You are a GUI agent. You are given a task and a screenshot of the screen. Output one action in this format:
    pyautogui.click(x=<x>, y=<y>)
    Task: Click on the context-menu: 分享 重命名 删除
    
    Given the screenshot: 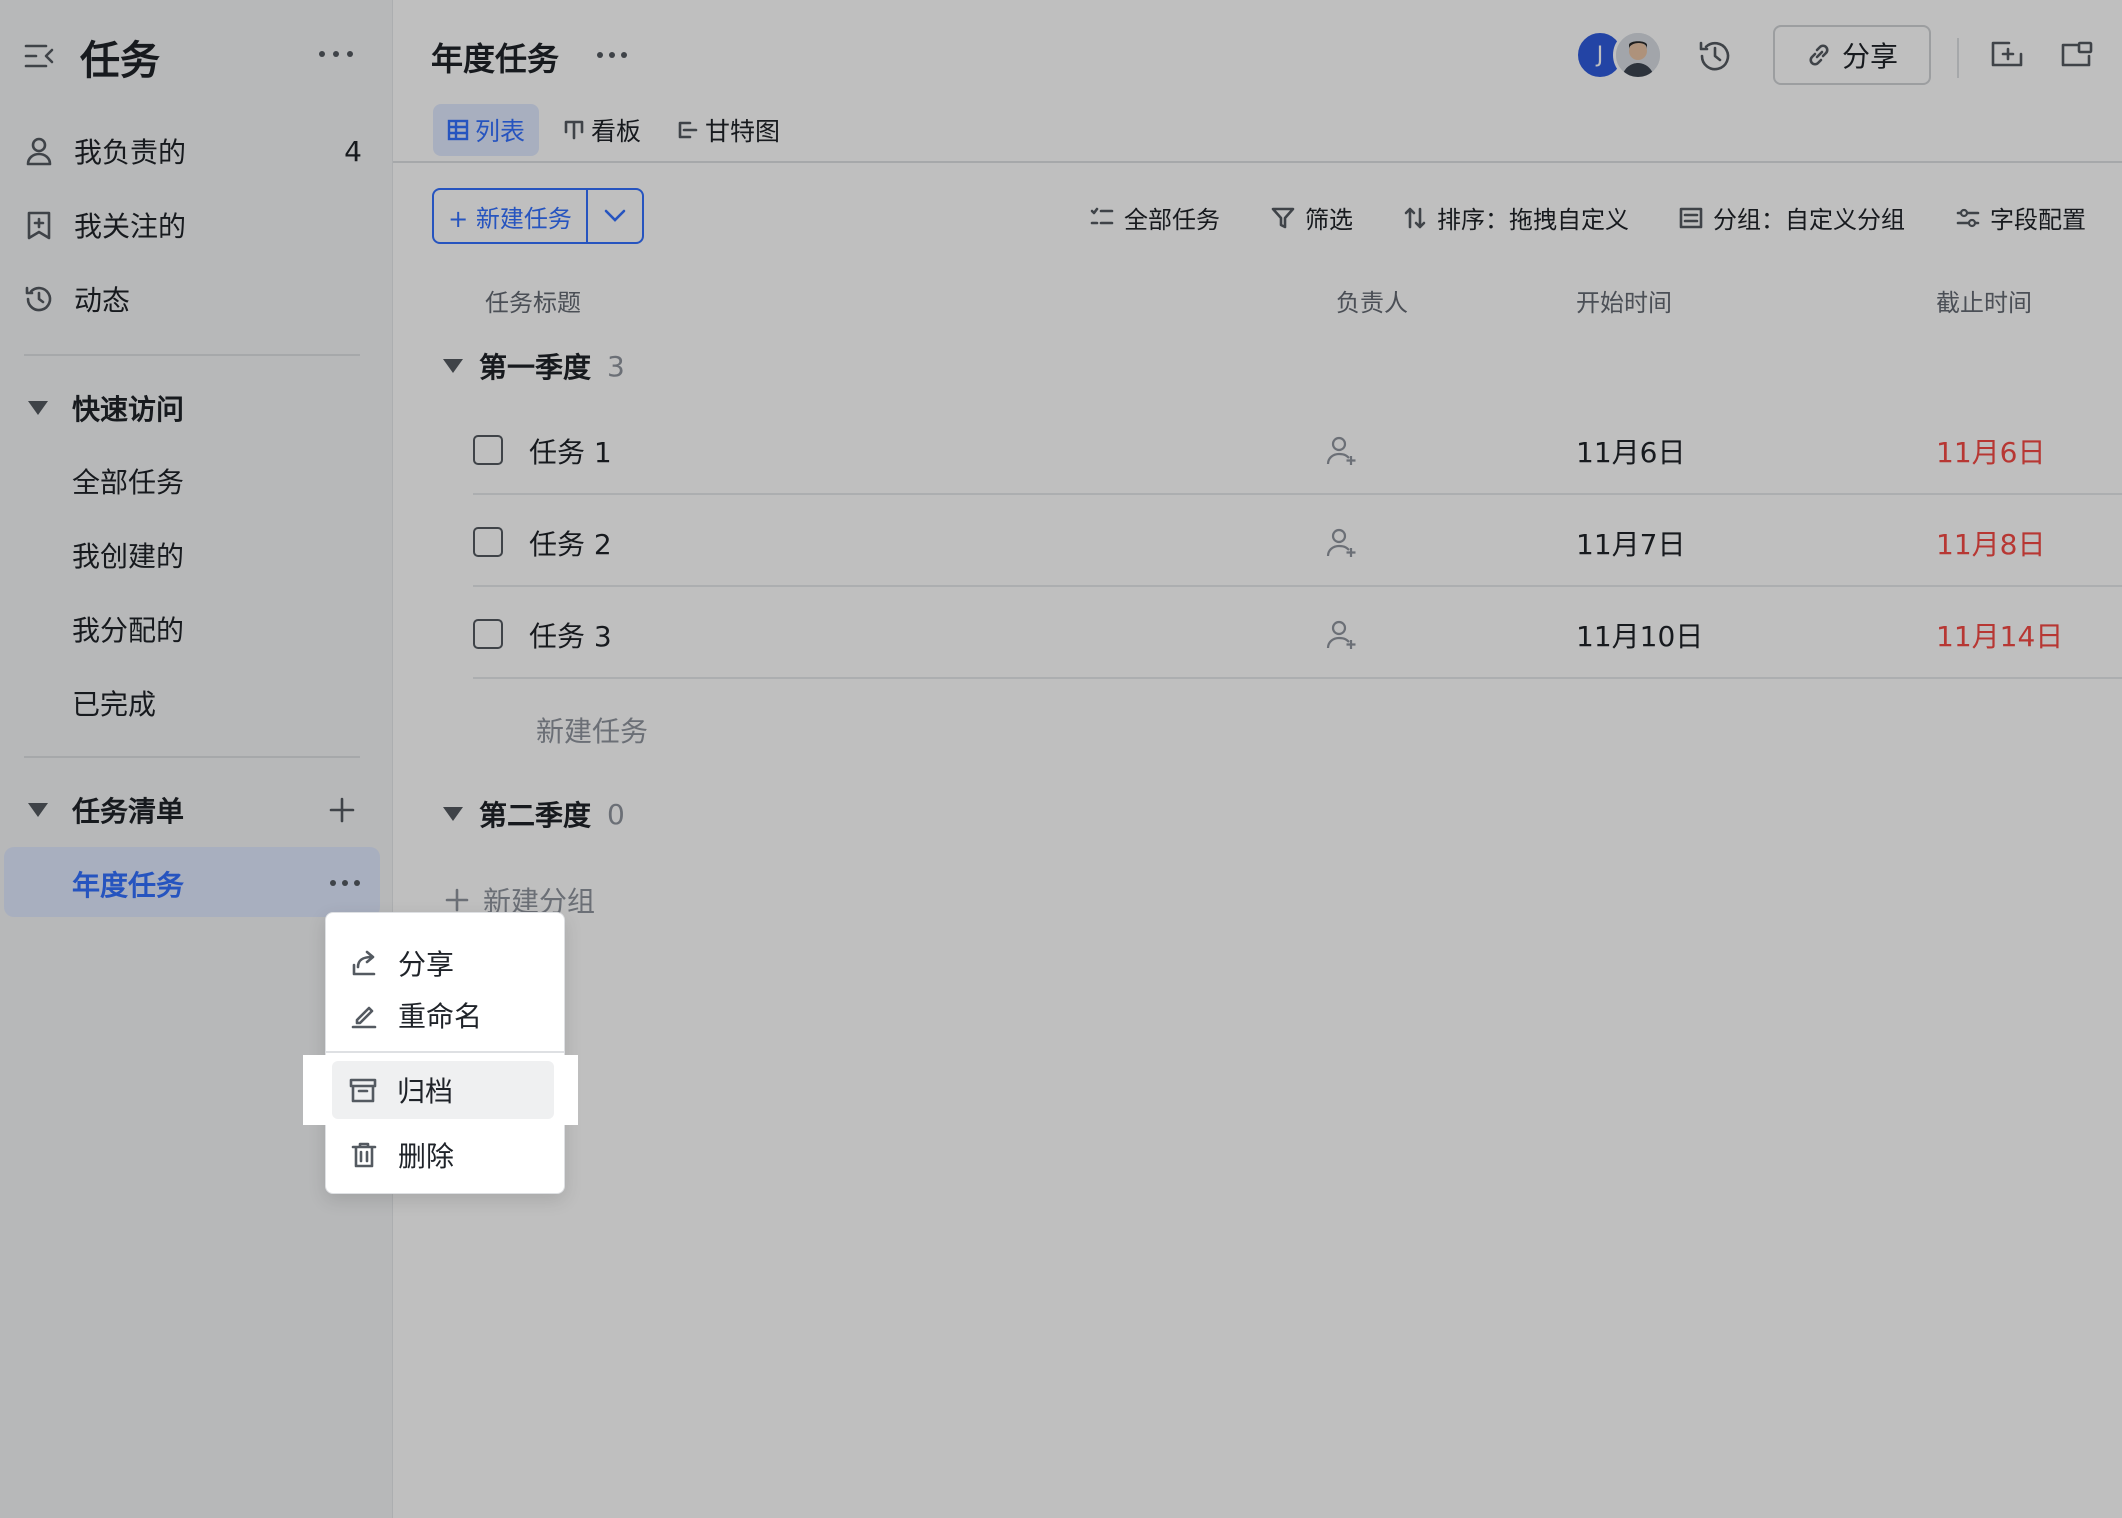 What is the action you would take?
    pyautogui.click(x=445, y=1053)
    